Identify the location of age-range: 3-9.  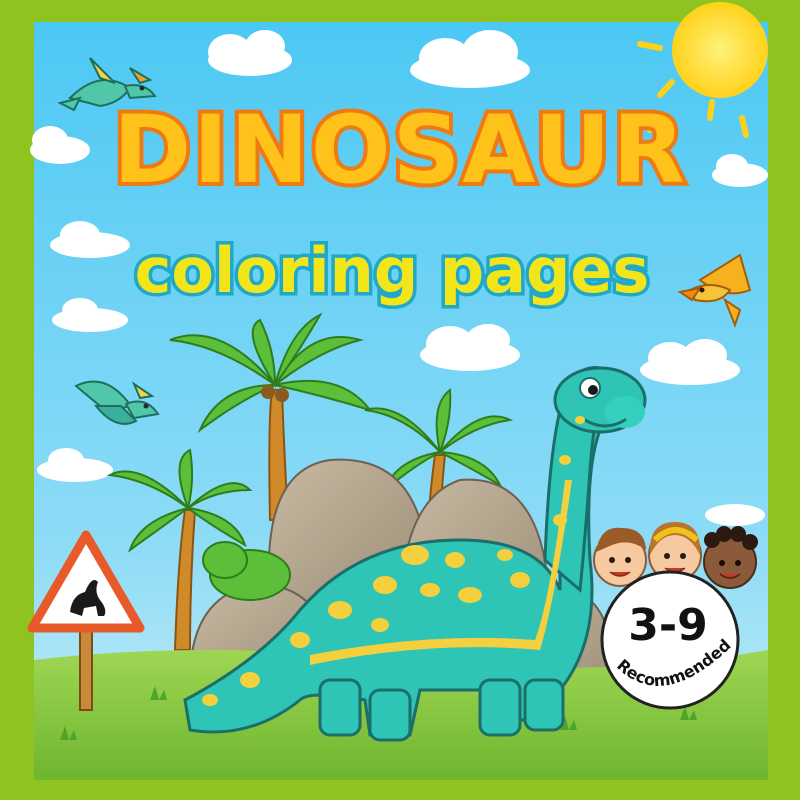
(668, 625).